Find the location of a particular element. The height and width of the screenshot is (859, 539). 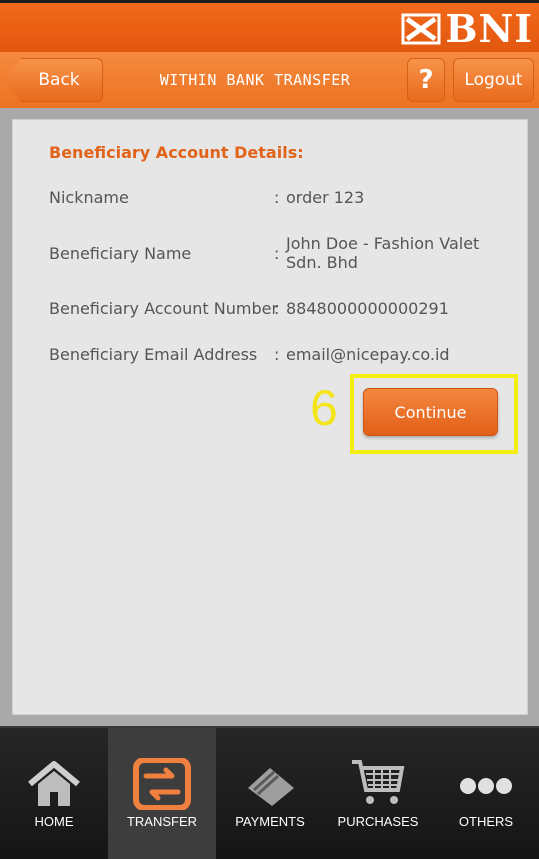

tab-payments: PAYMENTS is located at coordinates (270, 793).